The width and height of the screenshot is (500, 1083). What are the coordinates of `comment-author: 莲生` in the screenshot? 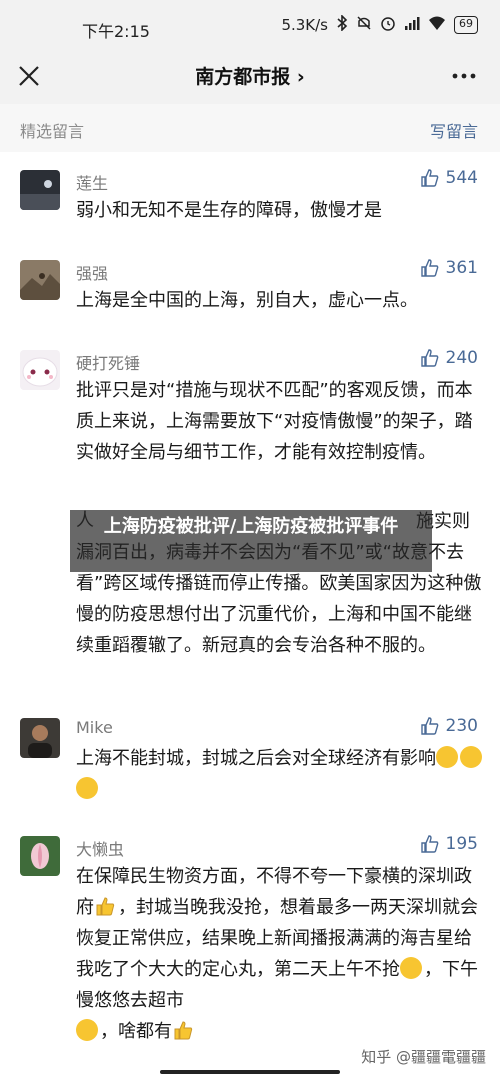 It's located at (92, 182).